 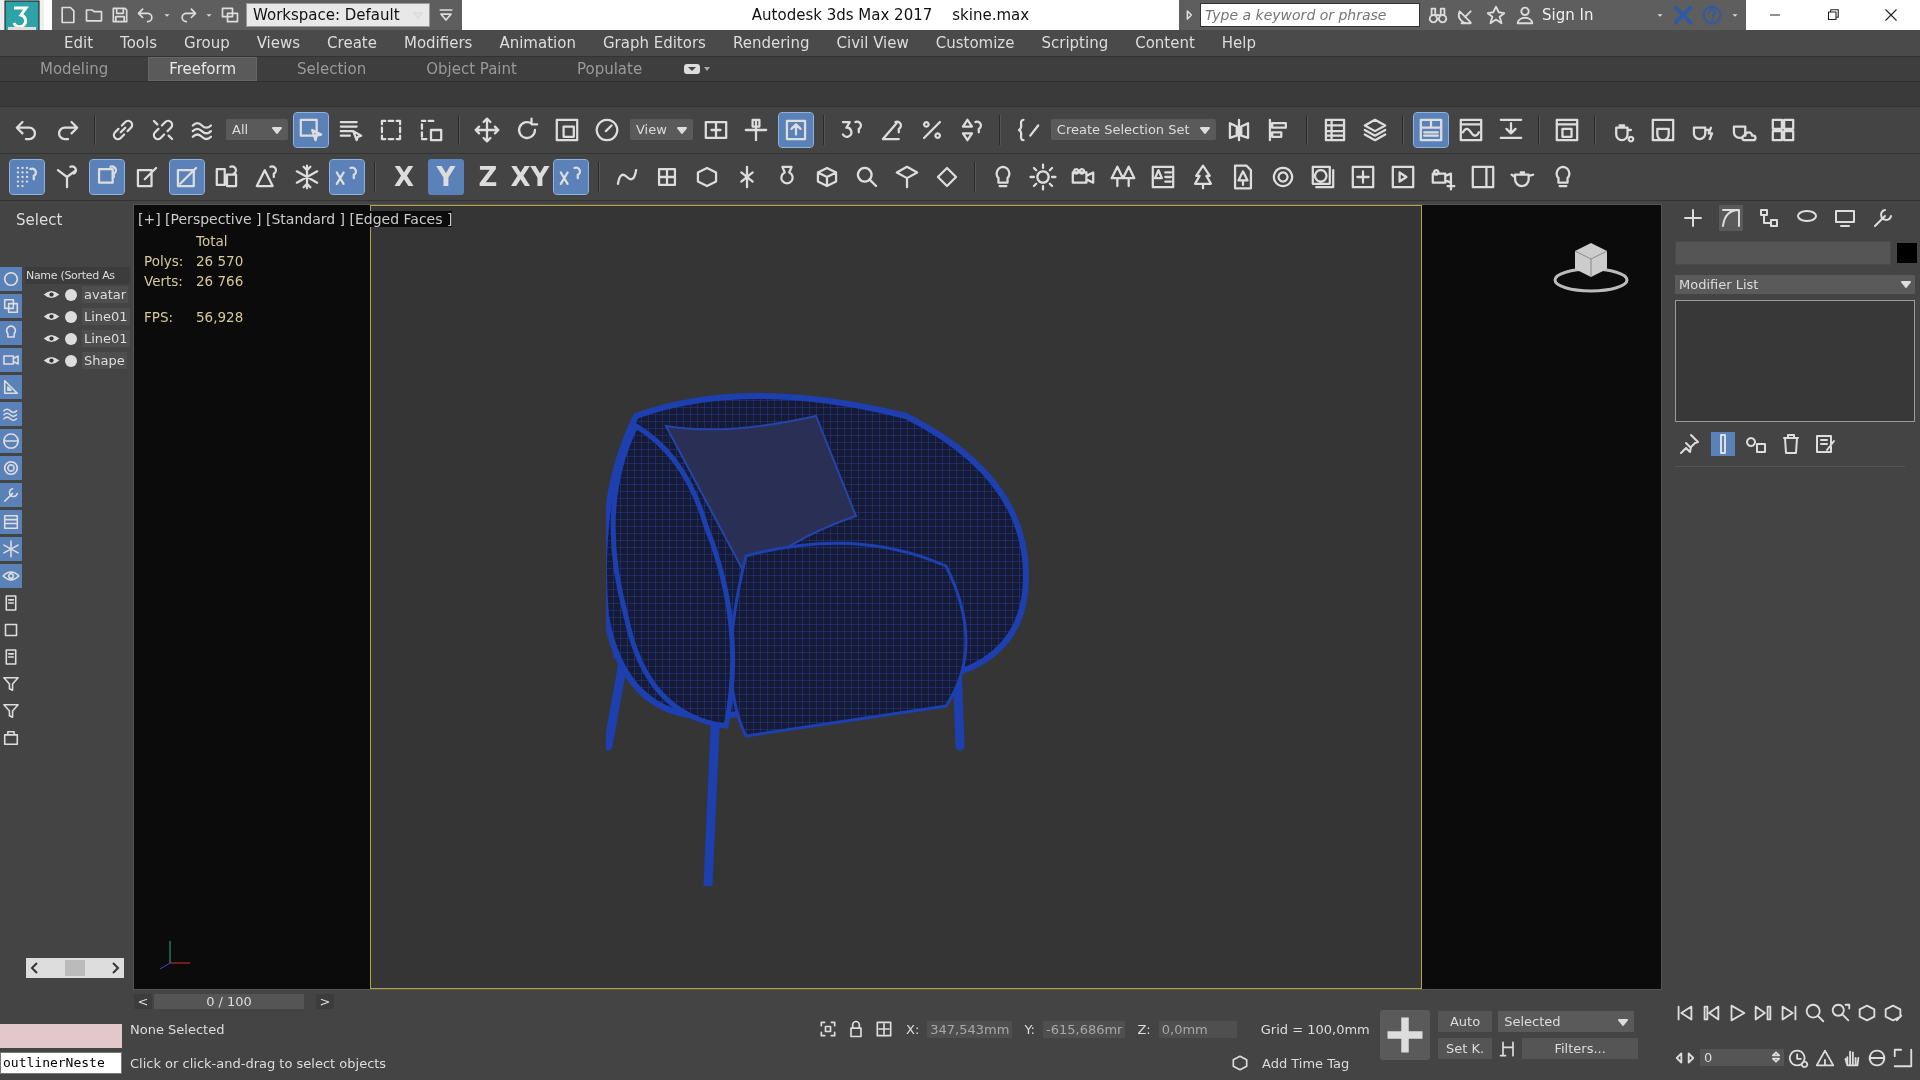 What do you see at coordinates (295, 218) in the screenshot?
I see `viewport-label: [+] [Perspective ] [Standard ] [Edged Faces ]` at bounding box center [295, 218].